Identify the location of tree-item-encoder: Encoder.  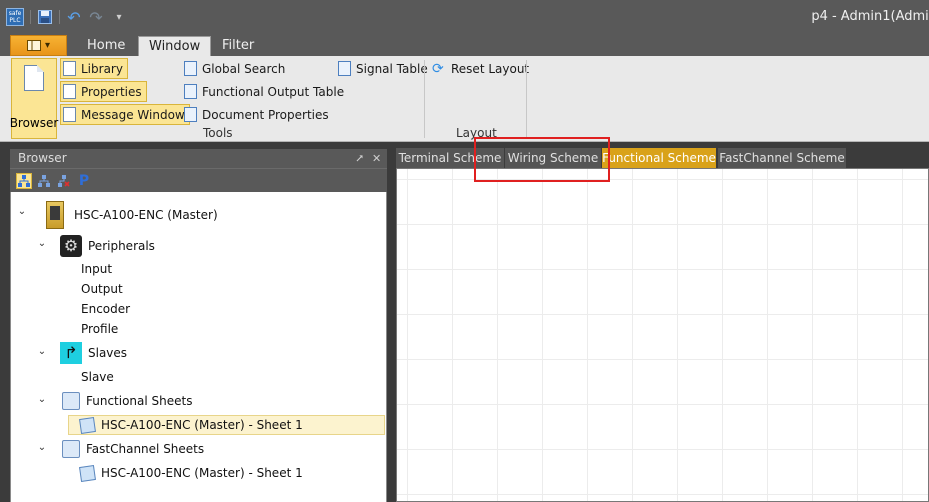
(105, 309).